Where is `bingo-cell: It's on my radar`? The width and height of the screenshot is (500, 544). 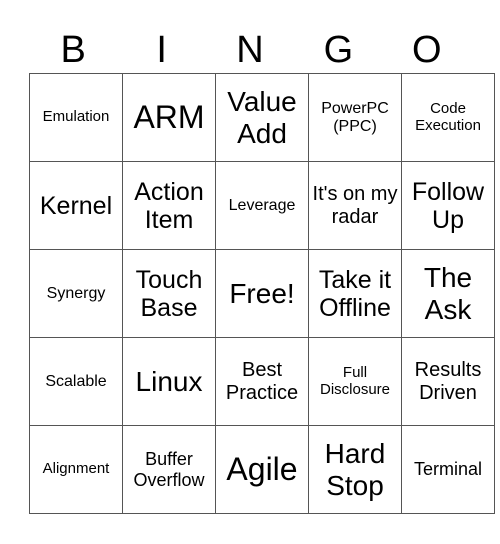
bingo-cell: It's on my radar is located at coordinates (355, 205).